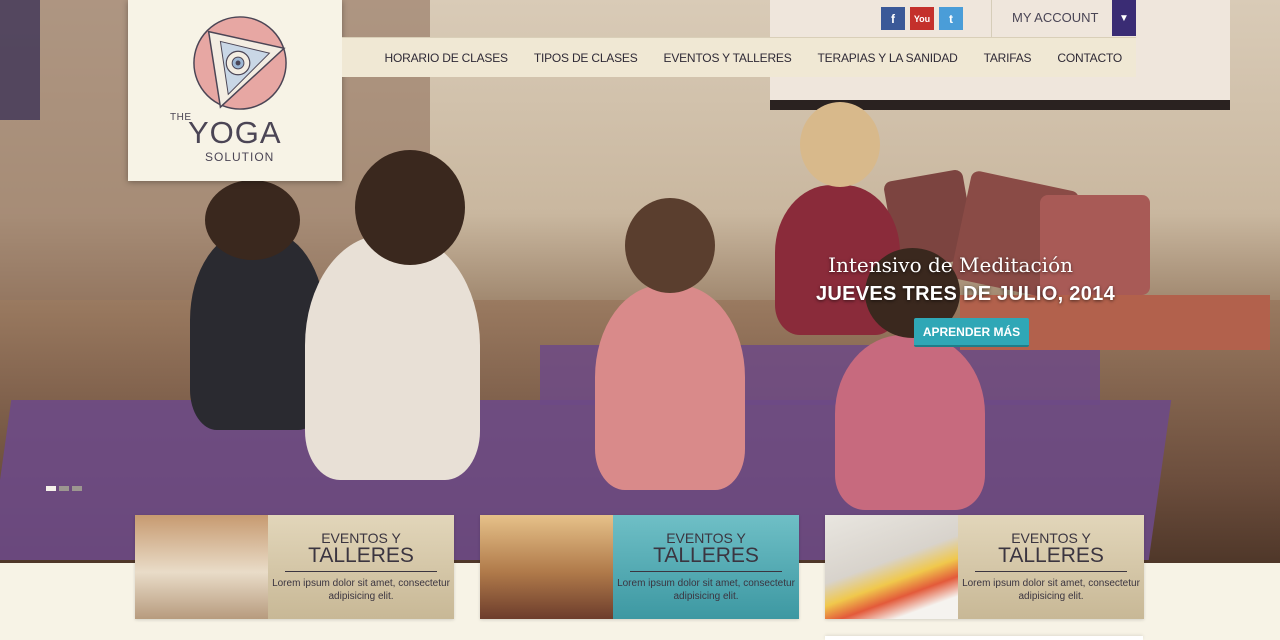  What do you see at coordinates (240, 157) in the screenshot?
I see `logo-text-solution: SOLUTION` at bounding box center [240, 157].